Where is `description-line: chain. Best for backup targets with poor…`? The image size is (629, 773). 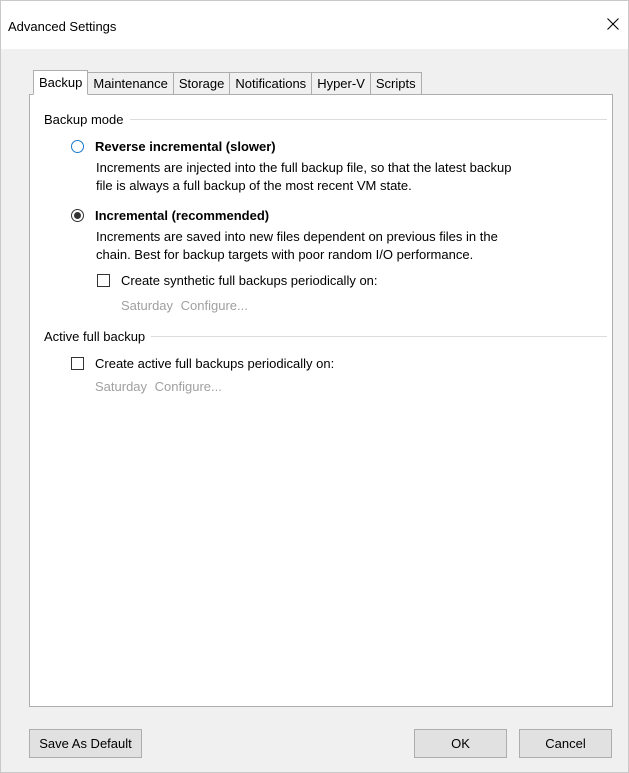
description-line: chain. Best for backup targets with poor… is located at coordinates (285, 254).